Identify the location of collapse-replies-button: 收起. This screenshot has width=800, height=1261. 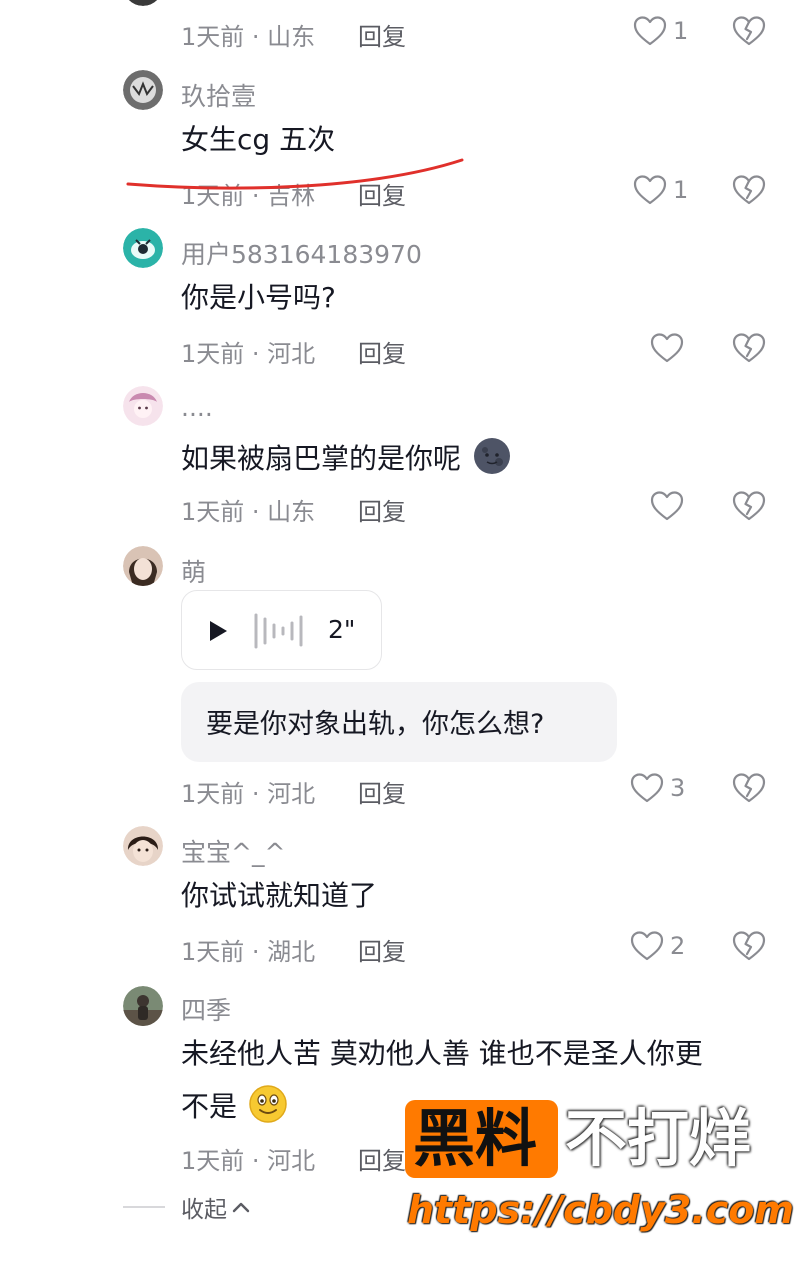
(187, 1207).